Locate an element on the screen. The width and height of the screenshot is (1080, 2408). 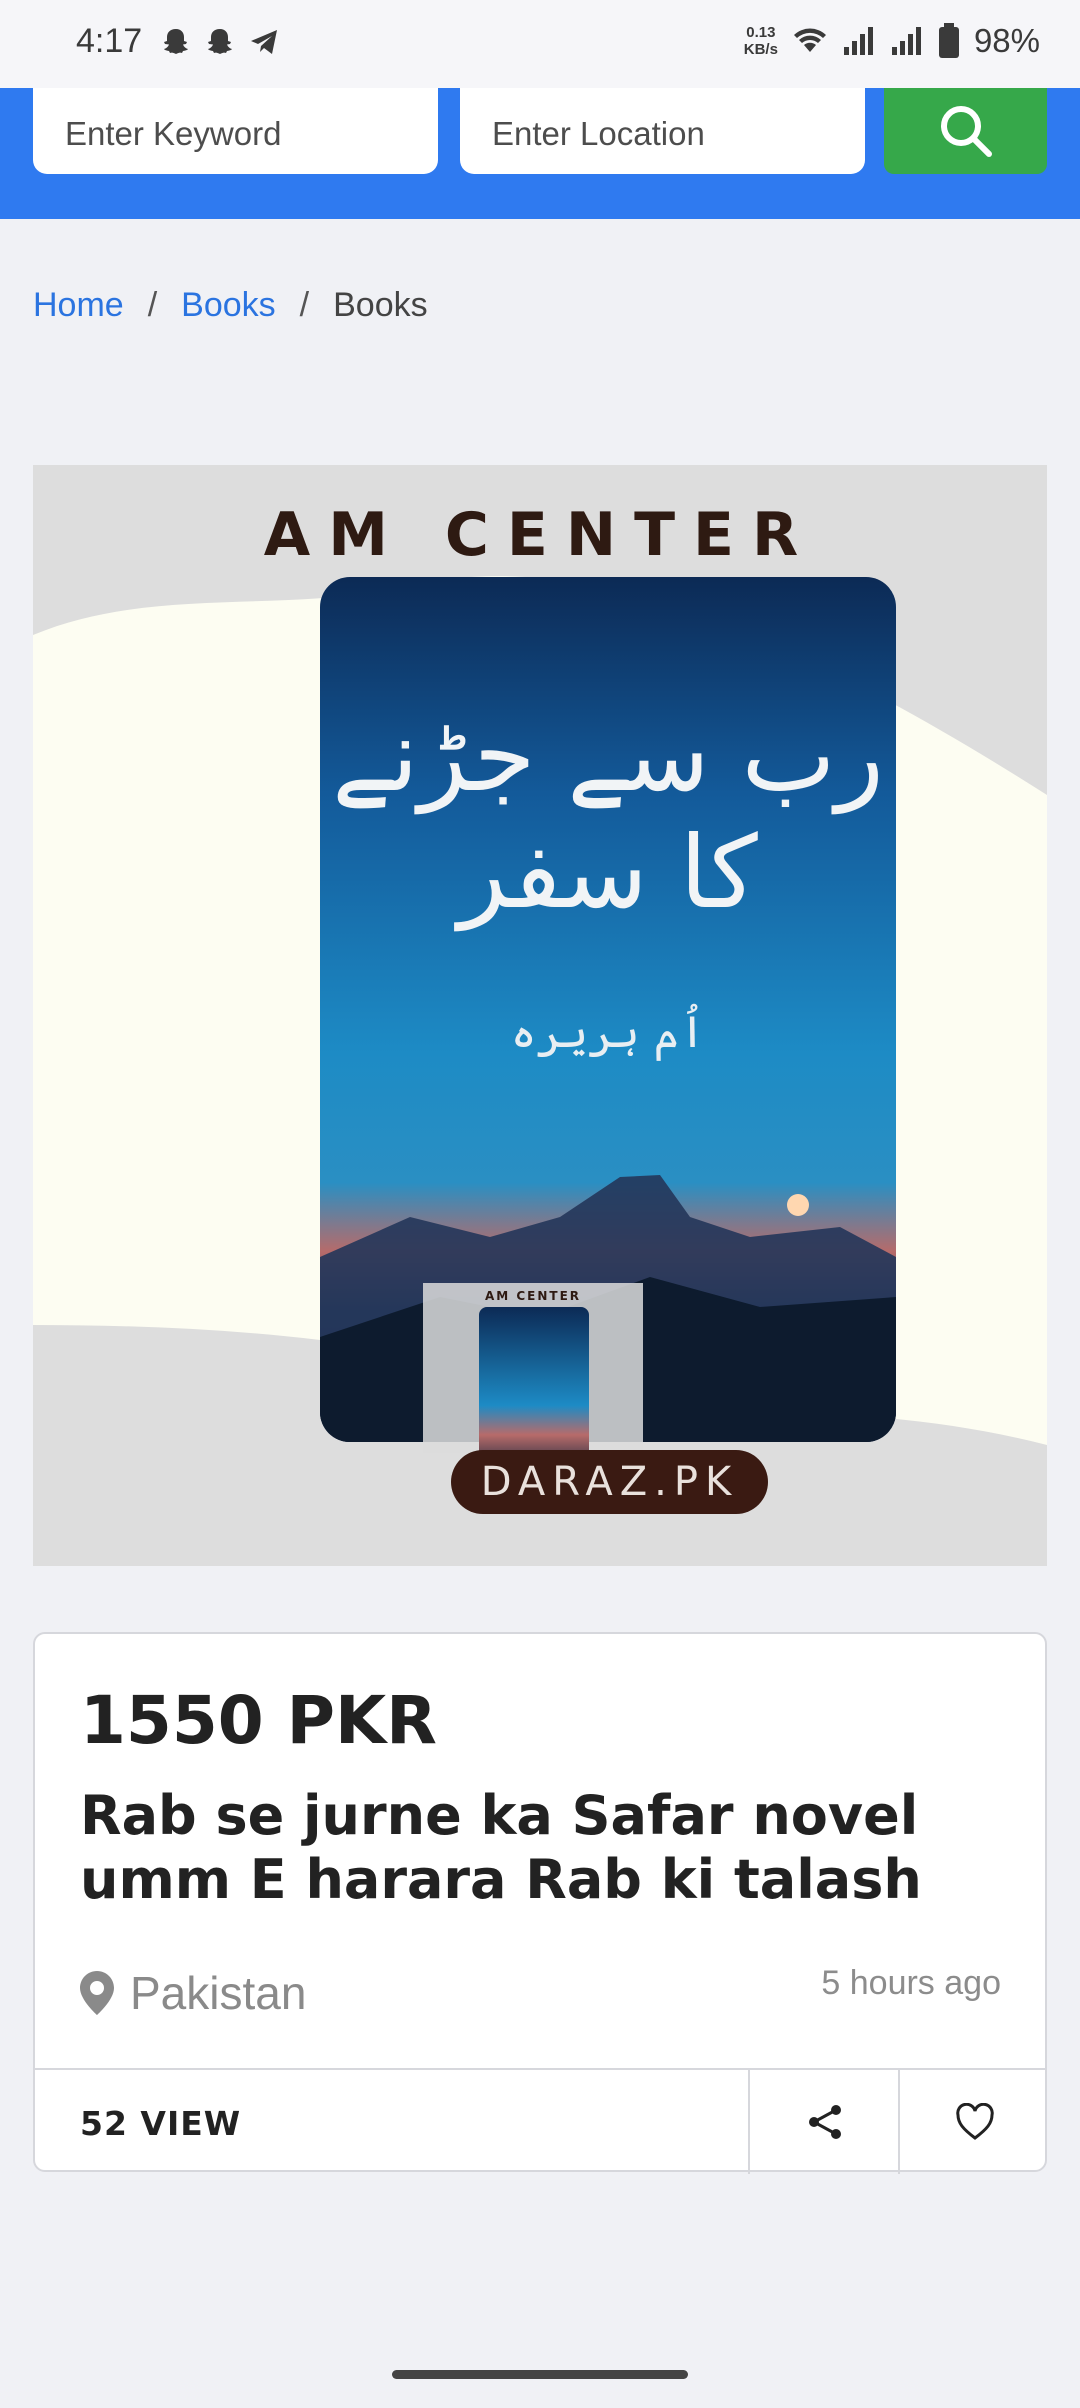
battery-icon is located at coordinates (948, 40).